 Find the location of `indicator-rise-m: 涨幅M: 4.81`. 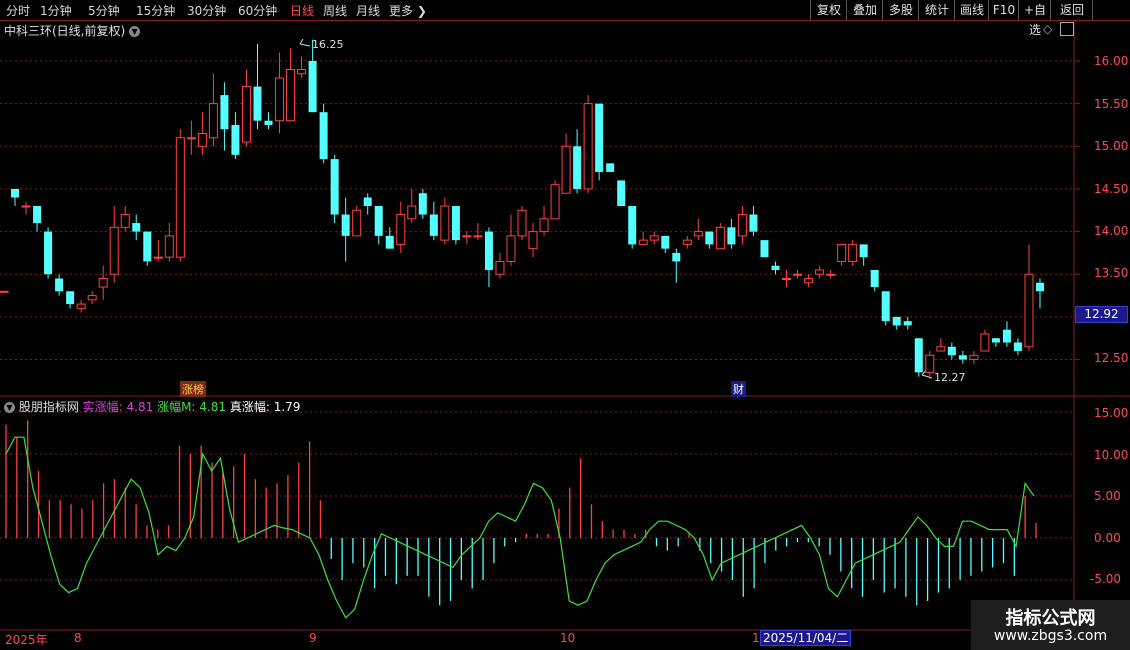

indicator-rise-m: 涨幅M: 4.81 is located at coordinates (192, 407).